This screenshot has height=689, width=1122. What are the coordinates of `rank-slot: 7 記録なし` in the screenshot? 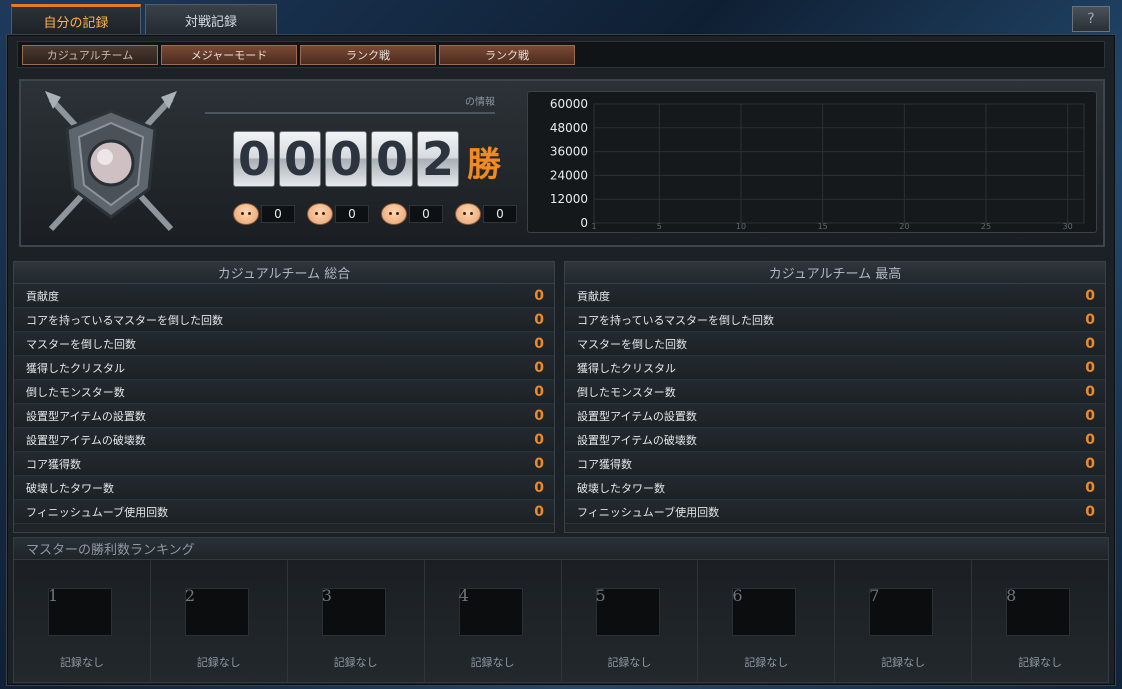 It's located at (904, 621).